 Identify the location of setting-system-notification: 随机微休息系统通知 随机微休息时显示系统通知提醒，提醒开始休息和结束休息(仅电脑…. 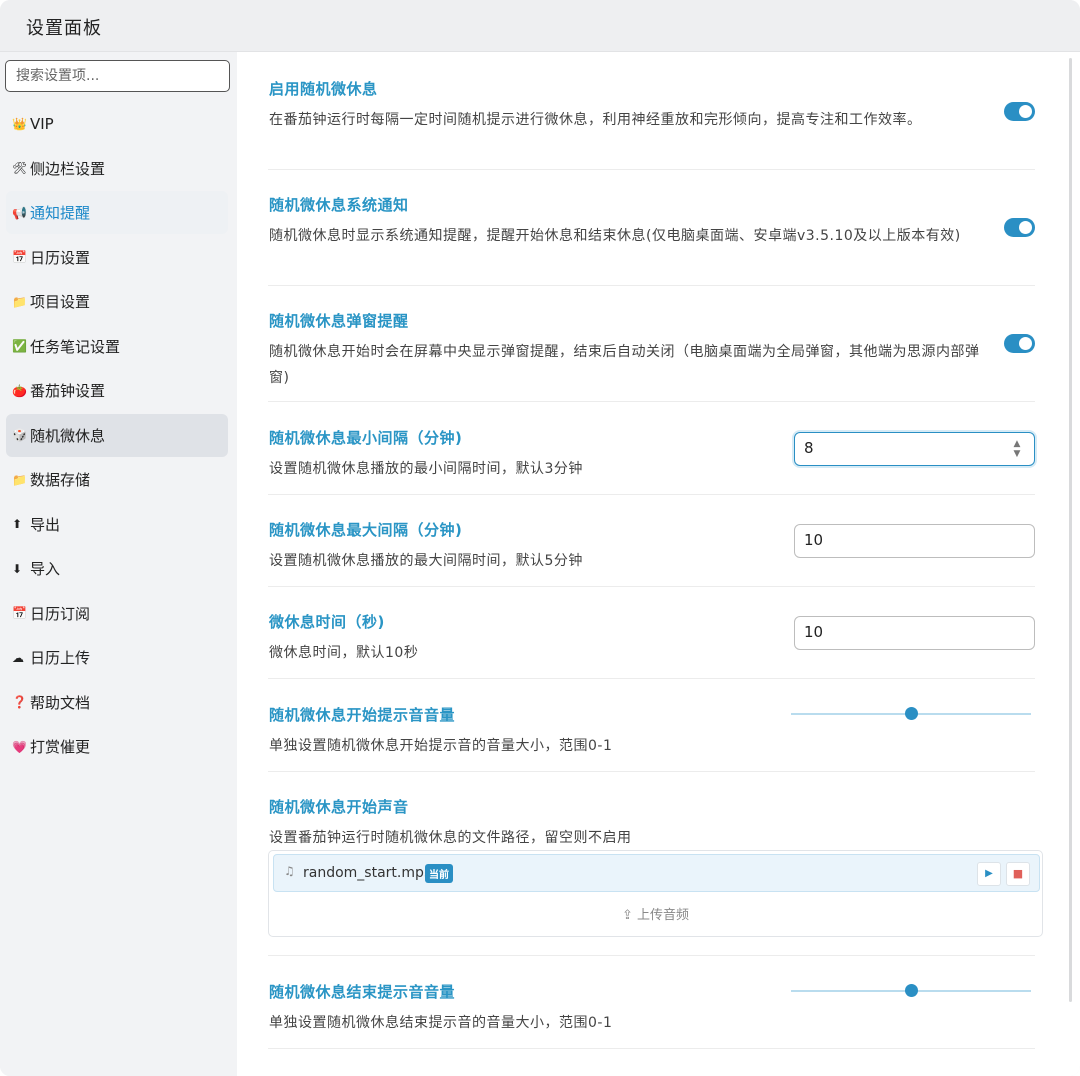
(651, 240).